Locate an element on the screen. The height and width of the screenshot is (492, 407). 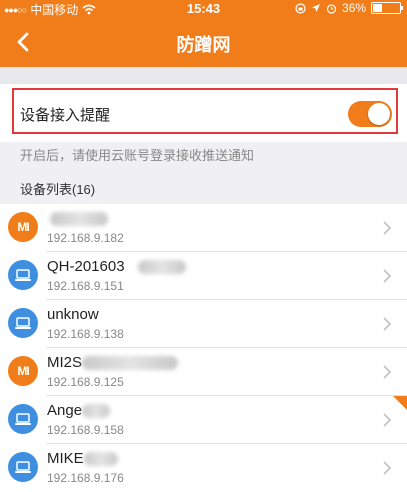
alarm-icon is located at coordinates (331, 8).